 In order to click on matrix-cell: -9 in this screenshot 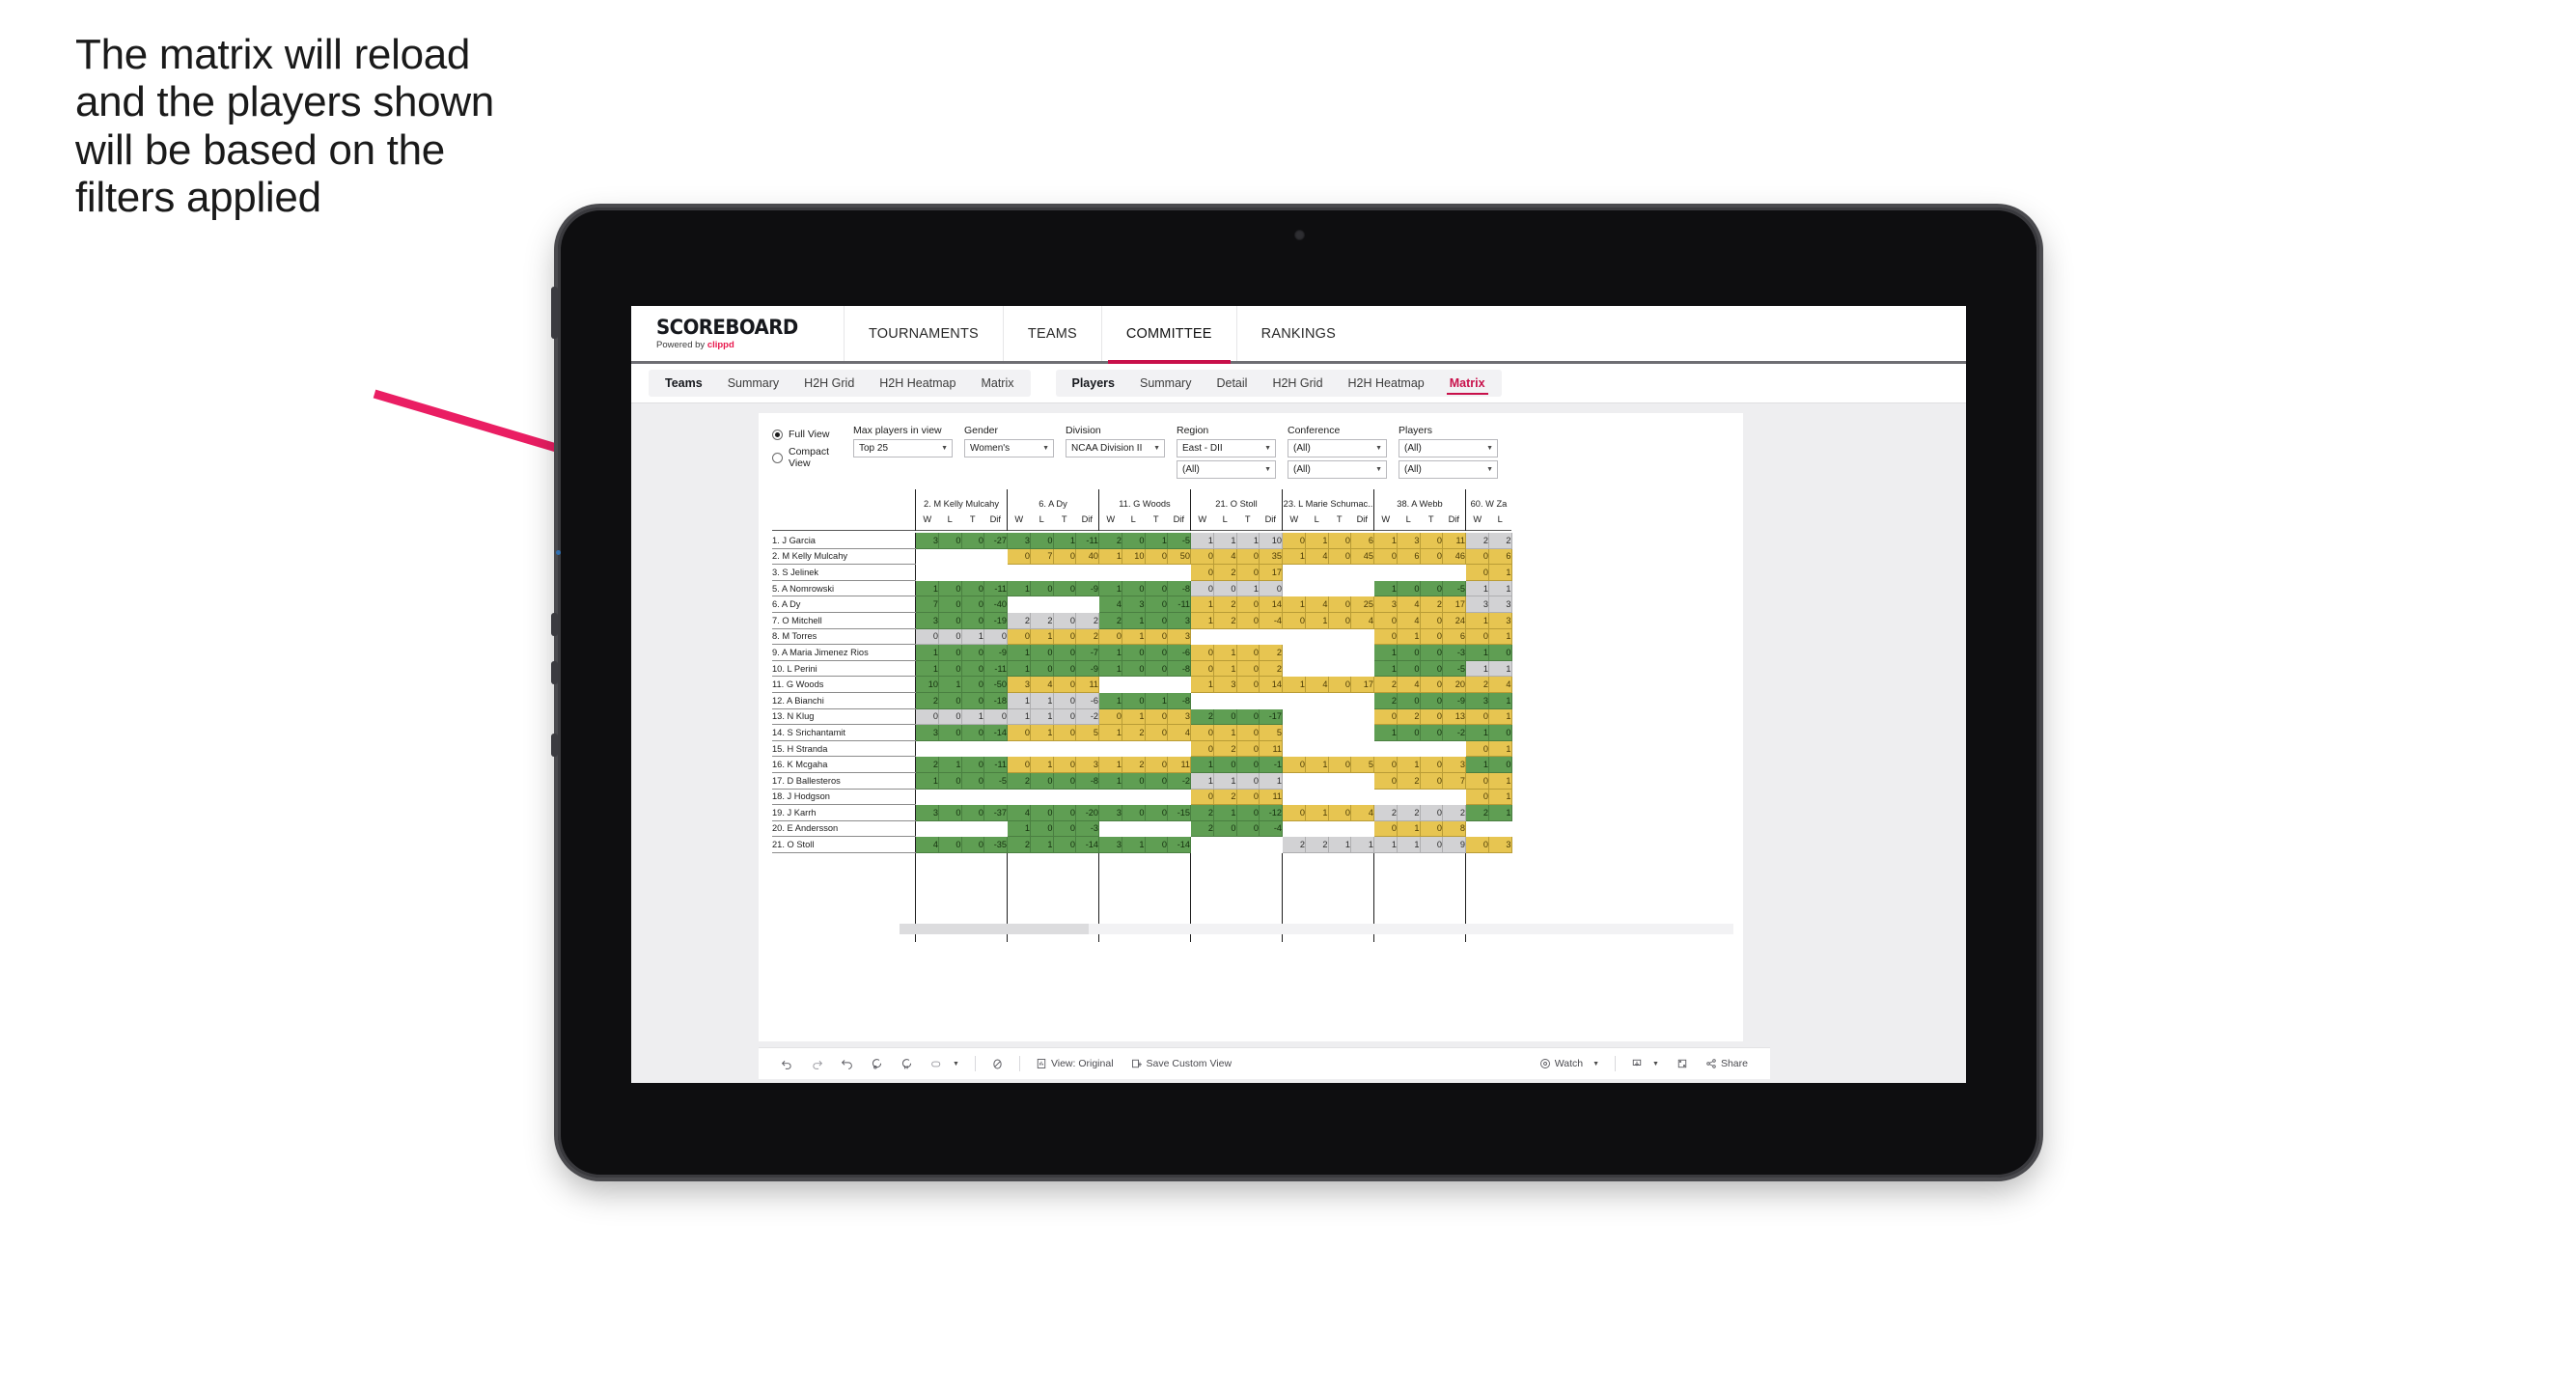, I will do `click(1087, 588)`.